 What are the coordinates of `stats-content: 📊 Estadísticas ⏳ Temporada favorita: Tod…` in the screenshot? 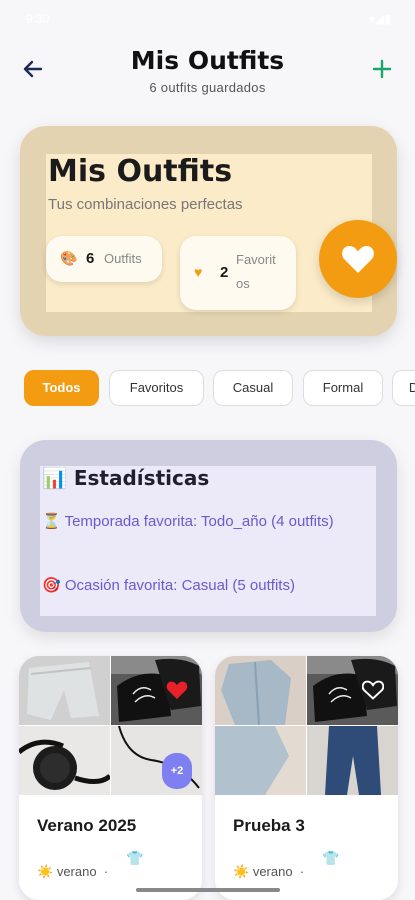 It's located at (208, 541).